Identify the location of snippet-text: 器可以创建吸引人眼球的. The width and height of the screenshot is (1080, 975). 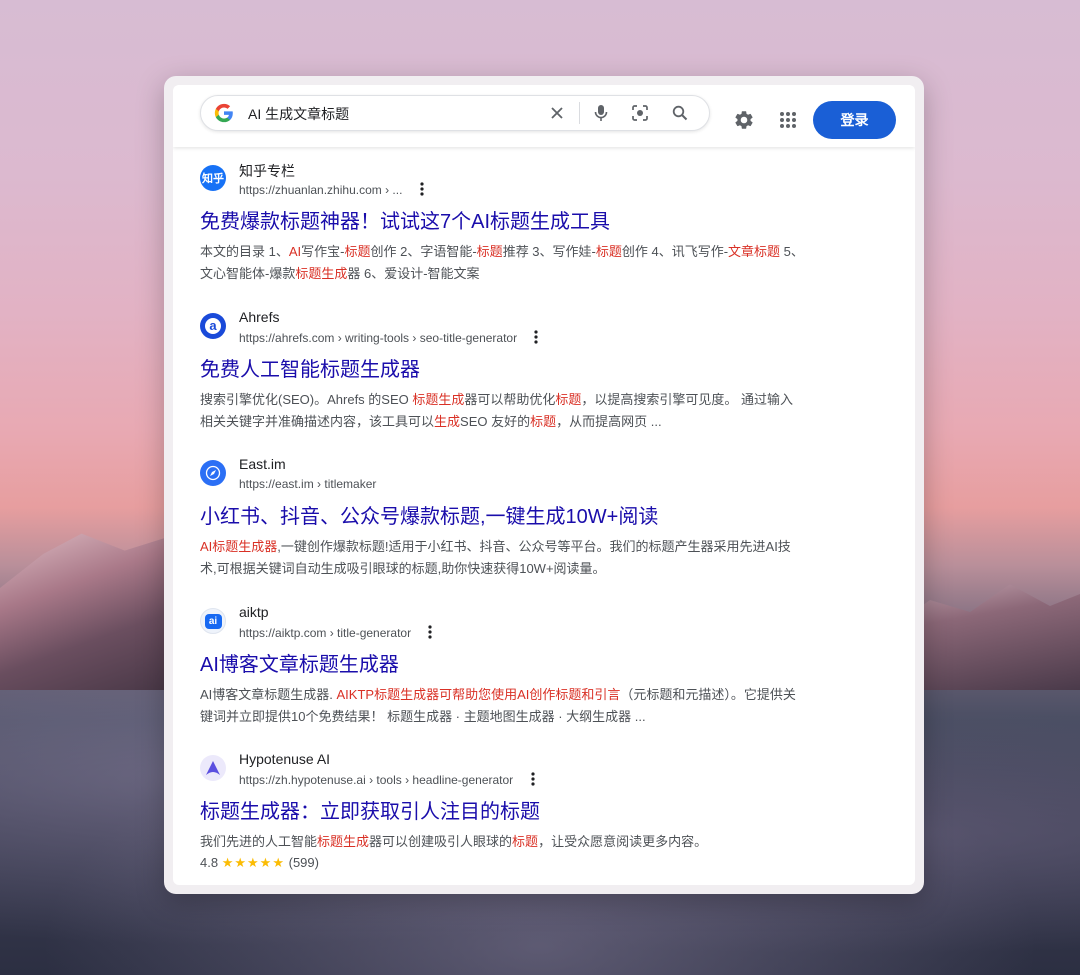
(441, 841).